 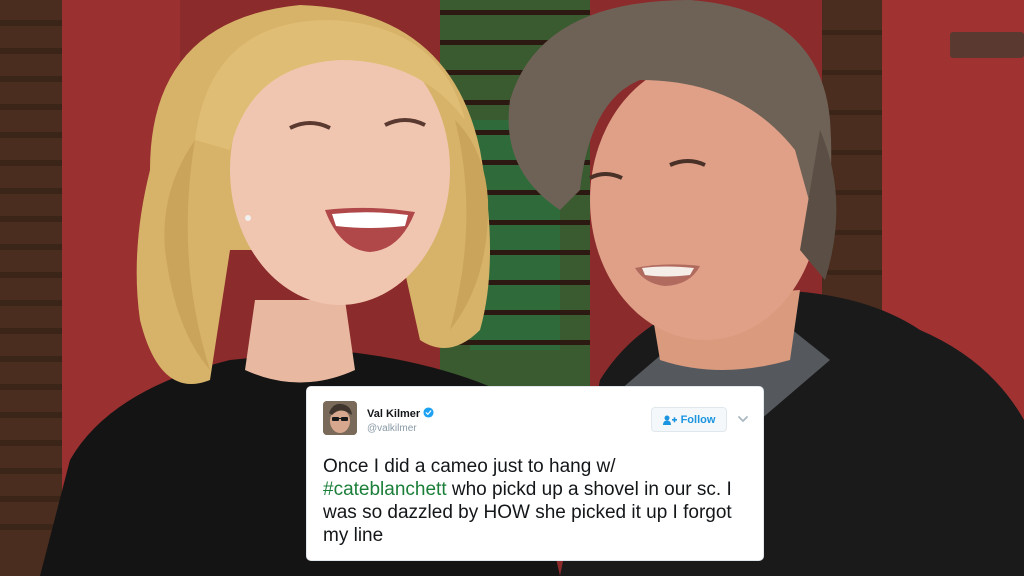 I want to click on tweet-text-intro: Once I did a cameo just to hang w/, so click(x=469, y=466).